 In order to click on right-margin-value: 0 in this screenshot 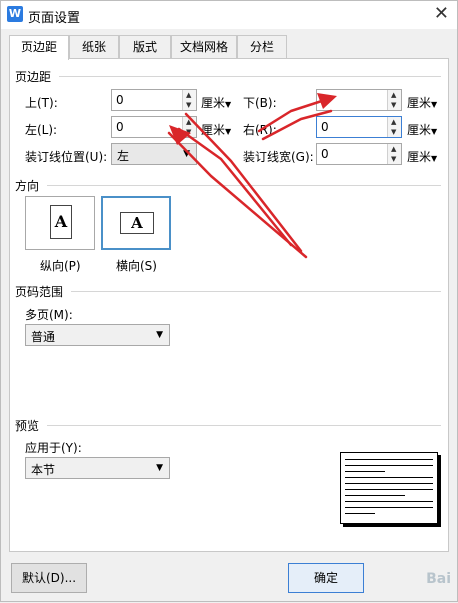, I will do `click(325, 127)`.